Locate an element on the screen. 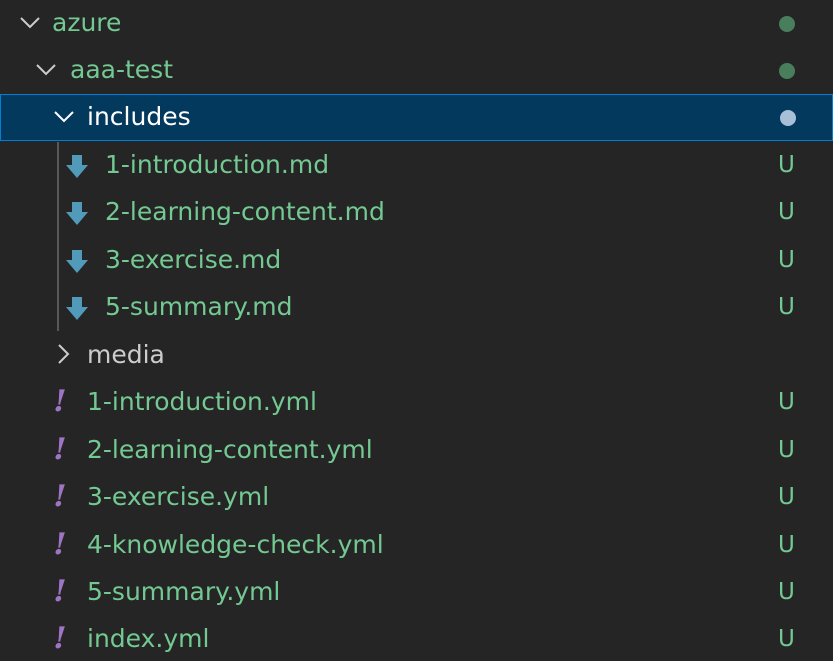 The width and height of the screenshot is (833, 661). file-row: ! 1-introduction.yml U is located at coordinates (416, 402).